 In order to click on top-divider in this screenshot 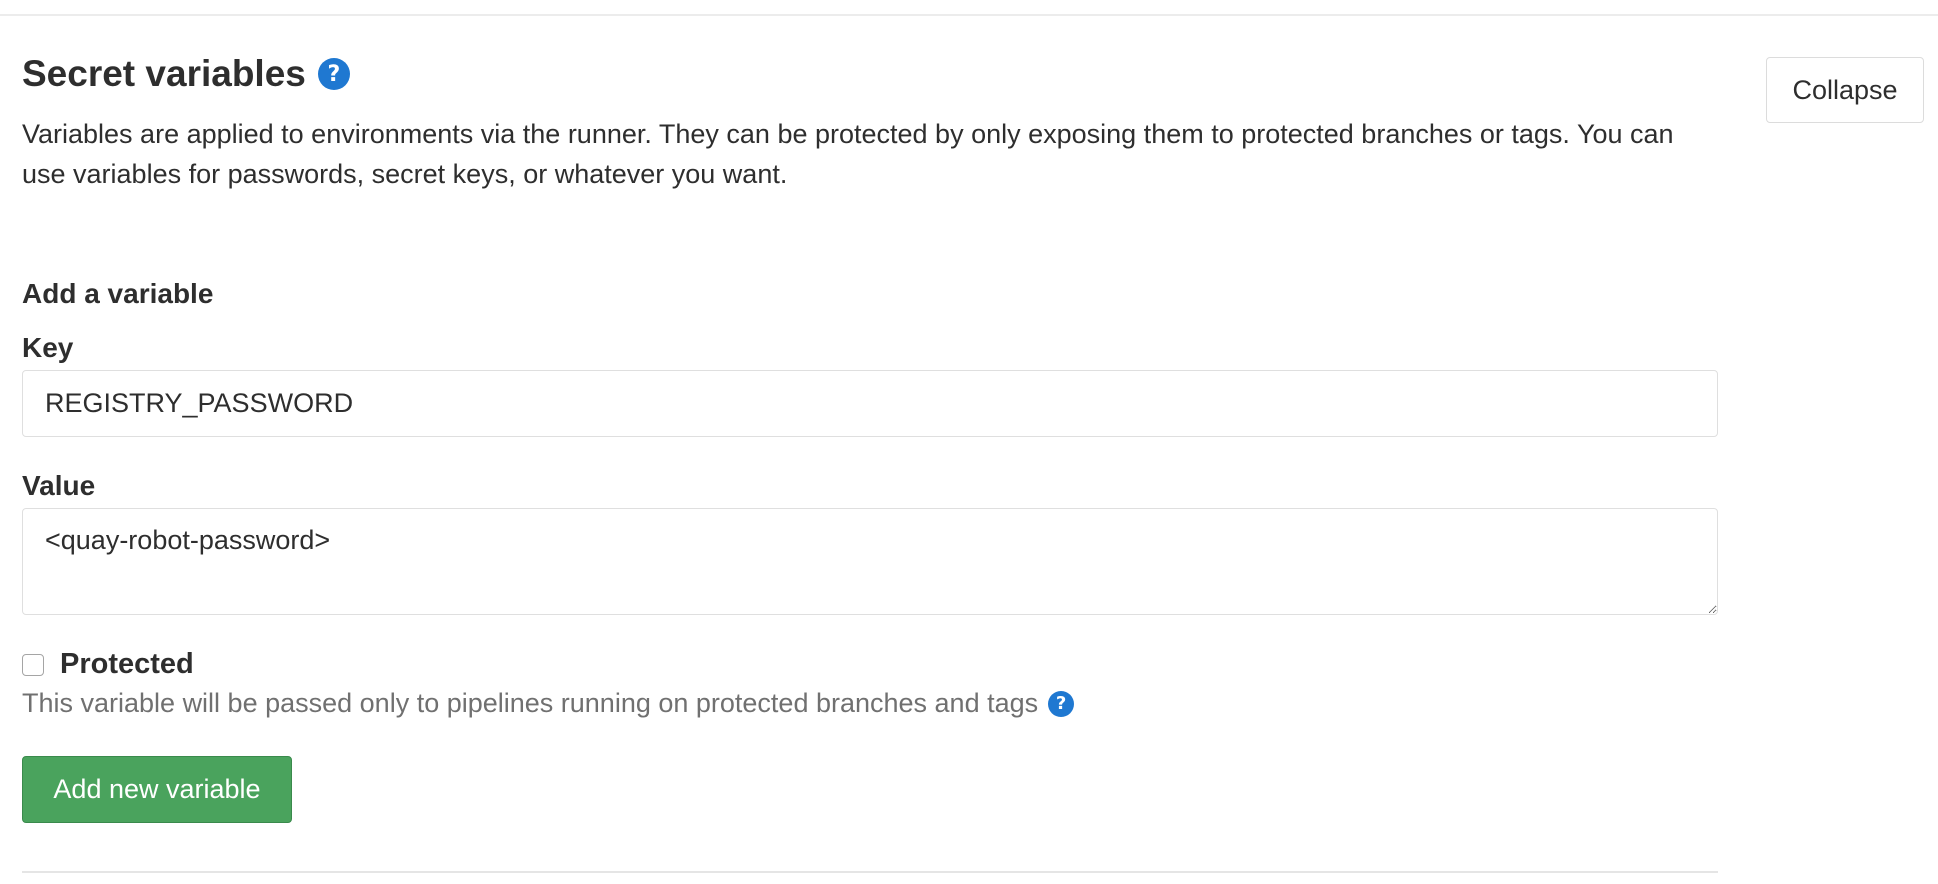, I will do `click(969, 15)`.